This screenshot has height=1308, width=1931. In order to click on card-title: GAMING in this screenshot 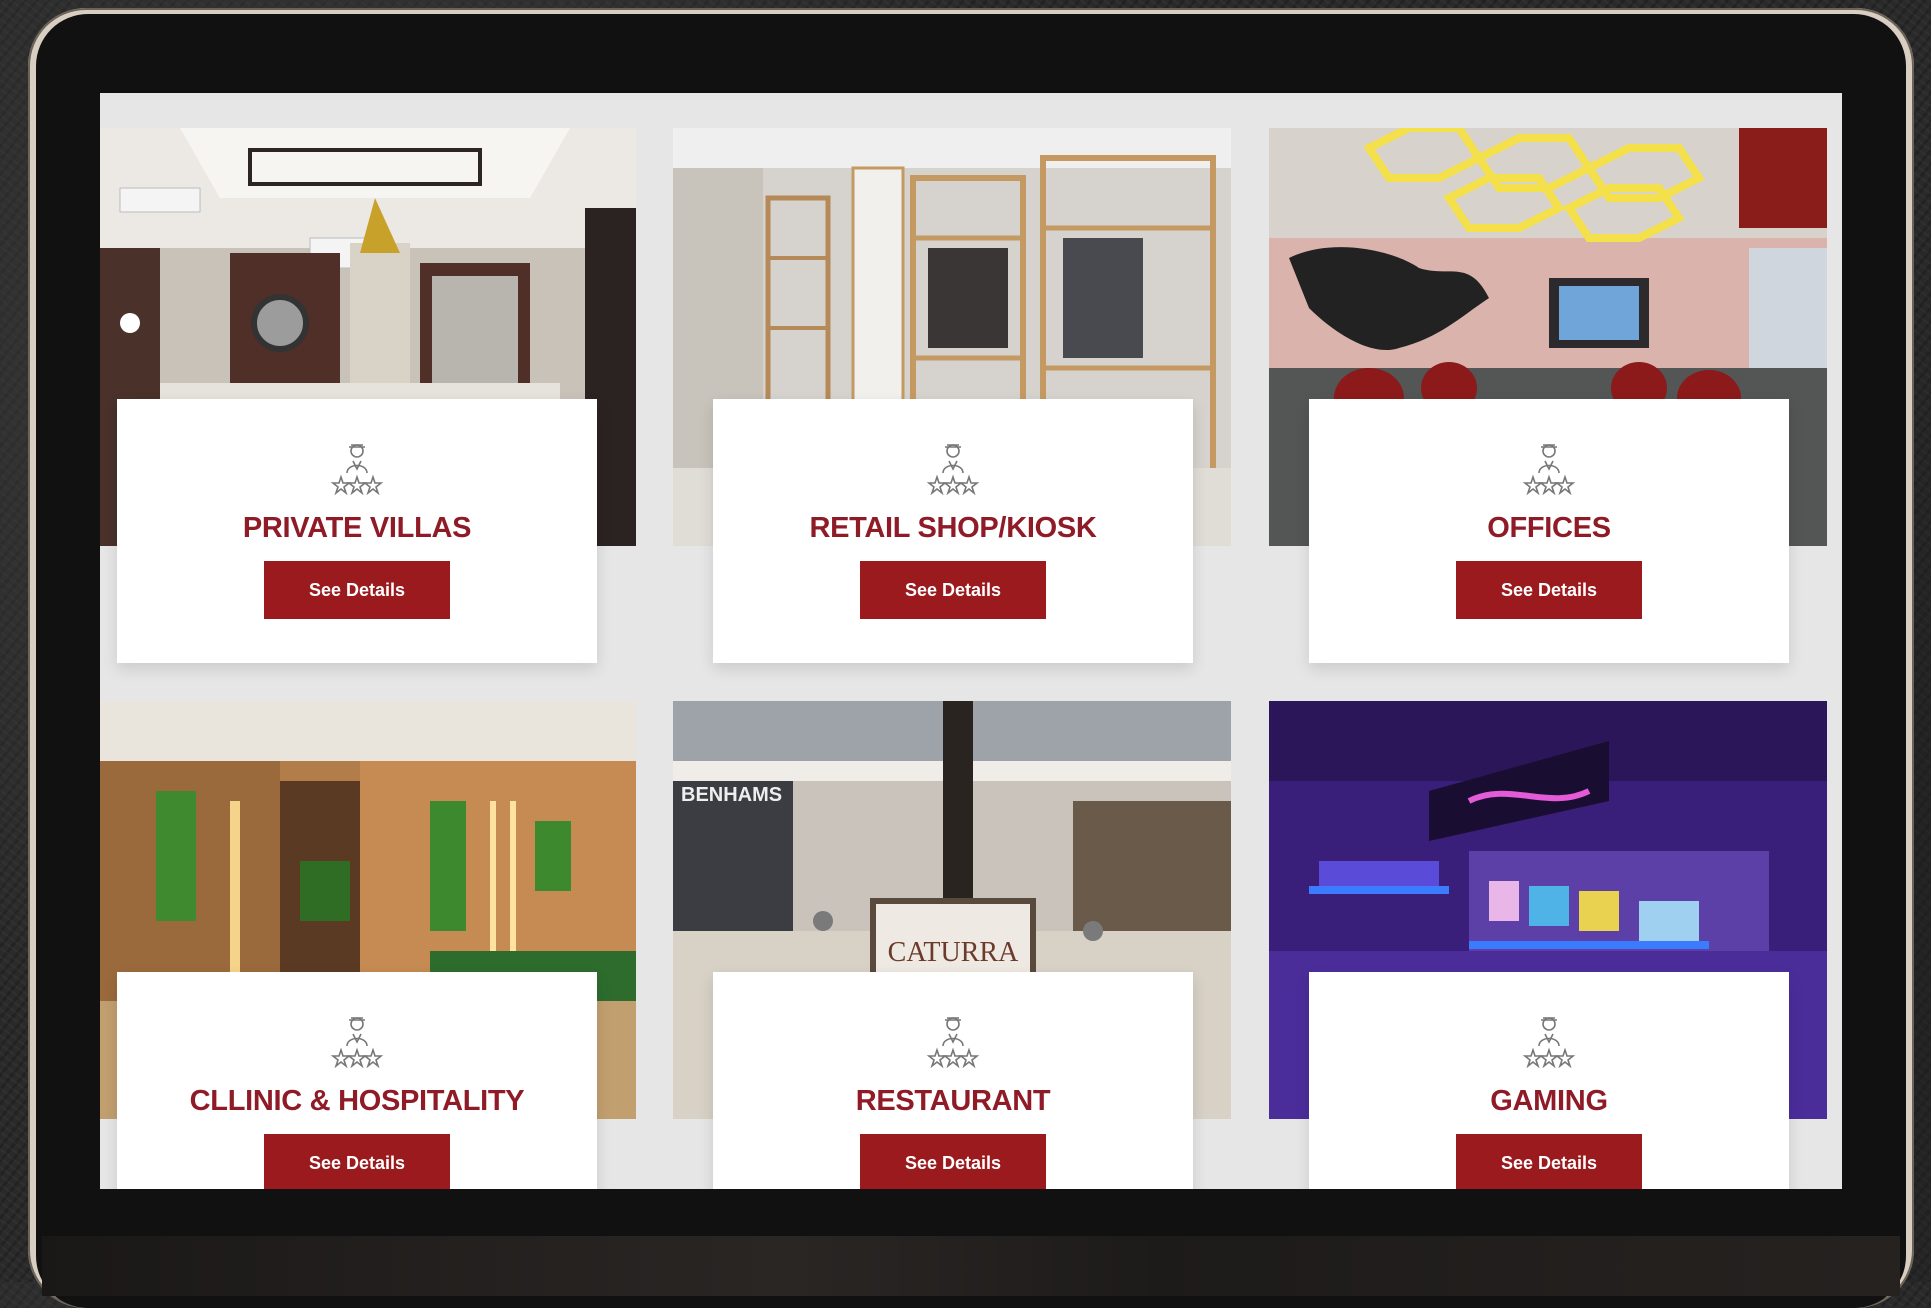, I will do `click(1549, 1101)`.